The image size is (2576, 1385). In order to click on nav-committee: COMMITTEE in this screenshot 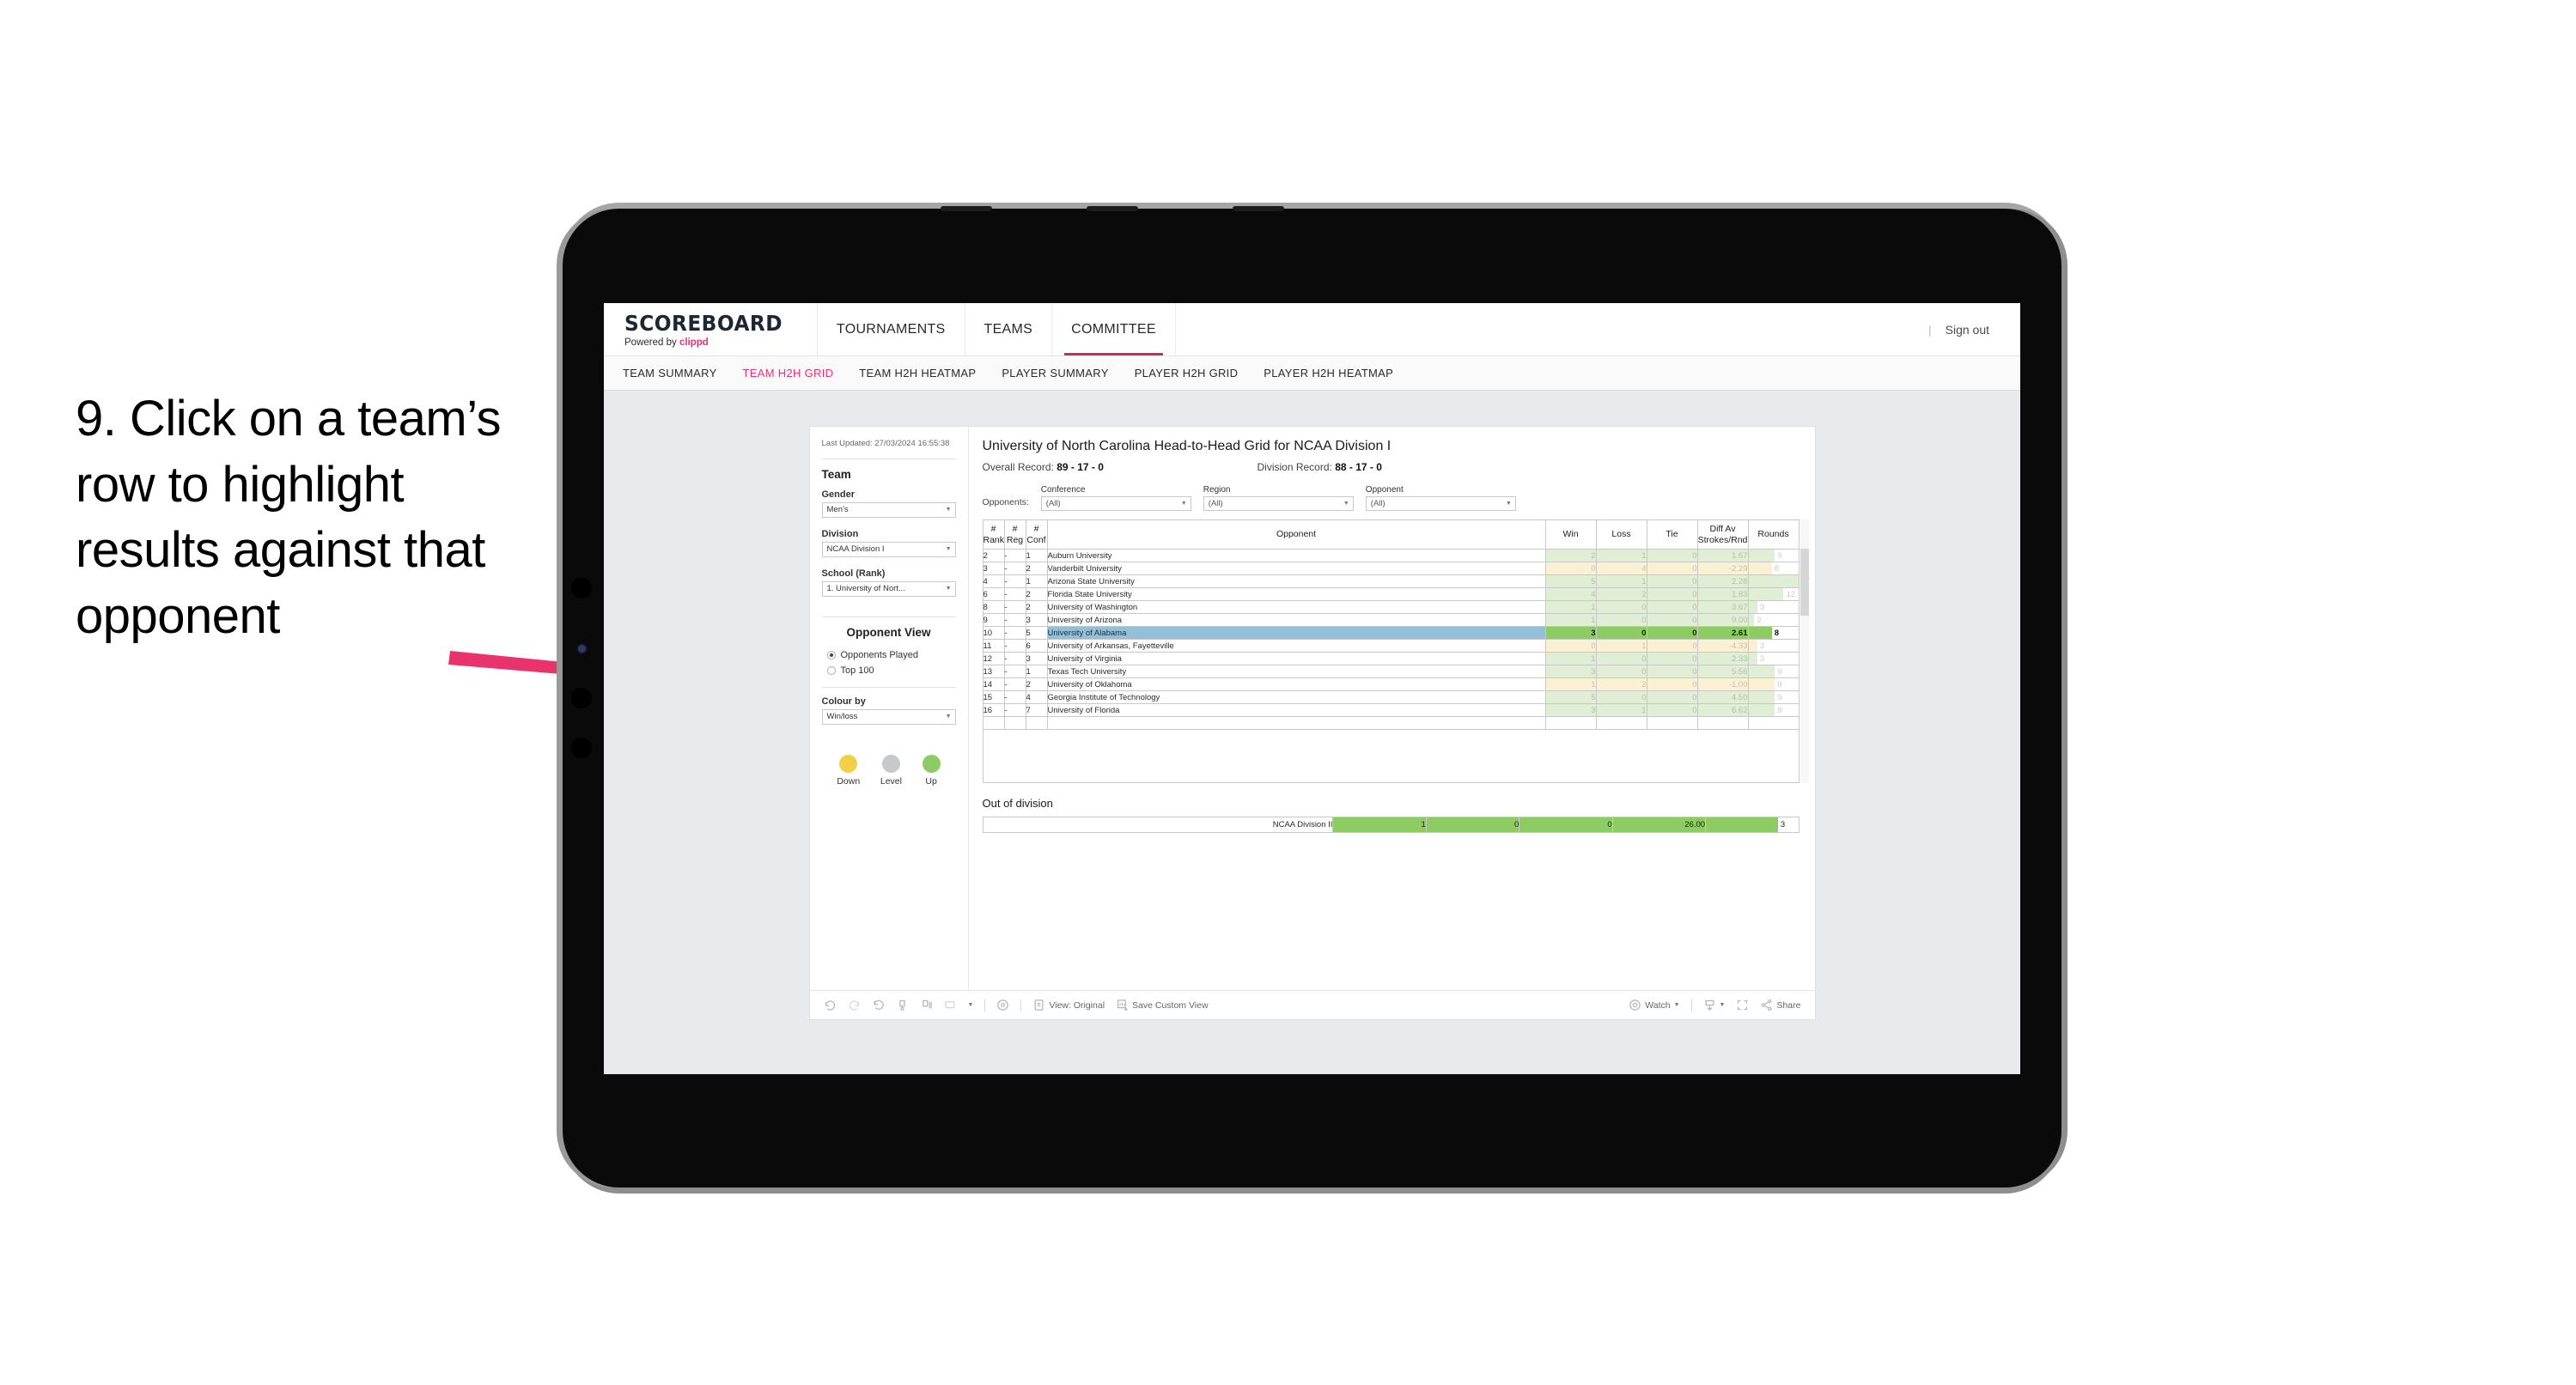, I will do `click(1114, 329)`.